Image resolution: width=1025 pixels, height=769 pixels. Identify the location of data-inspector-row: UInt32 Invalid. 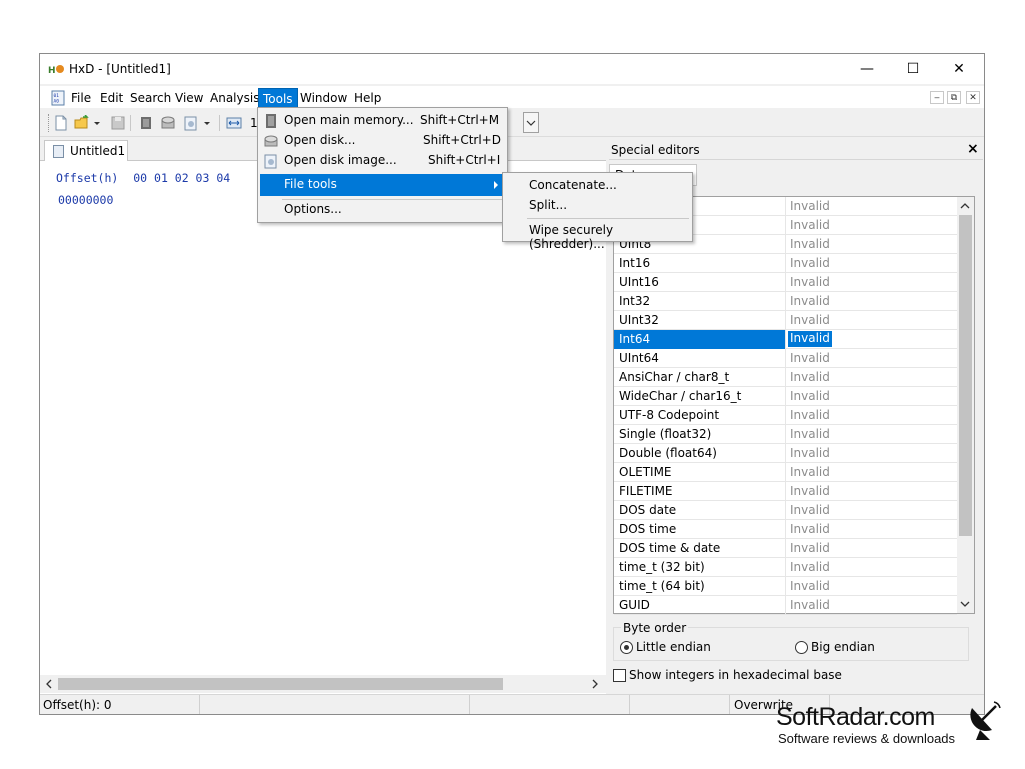
(785, 320).